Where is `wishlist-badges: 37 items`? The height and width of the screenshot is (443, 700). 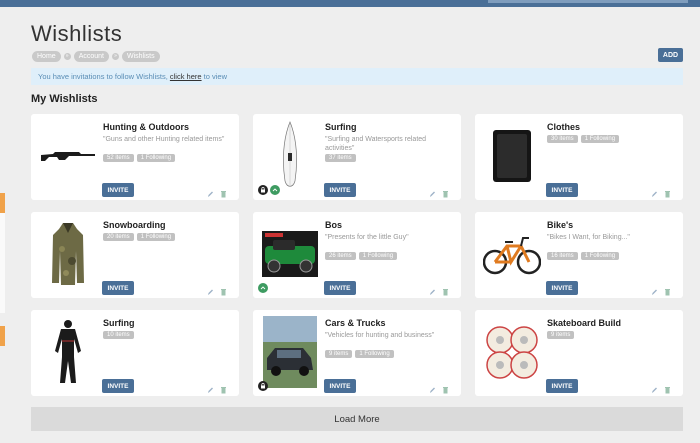 wishlist-badges: 37 items is located at coordinates (340, 158).